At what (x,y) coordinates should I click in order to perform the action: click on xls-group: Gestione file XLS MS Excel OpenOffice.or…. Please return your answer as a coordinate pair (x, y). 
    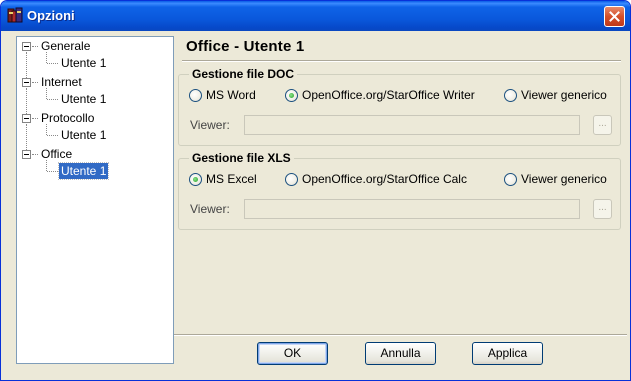
    Looking at the image, I should click on (399, 190).